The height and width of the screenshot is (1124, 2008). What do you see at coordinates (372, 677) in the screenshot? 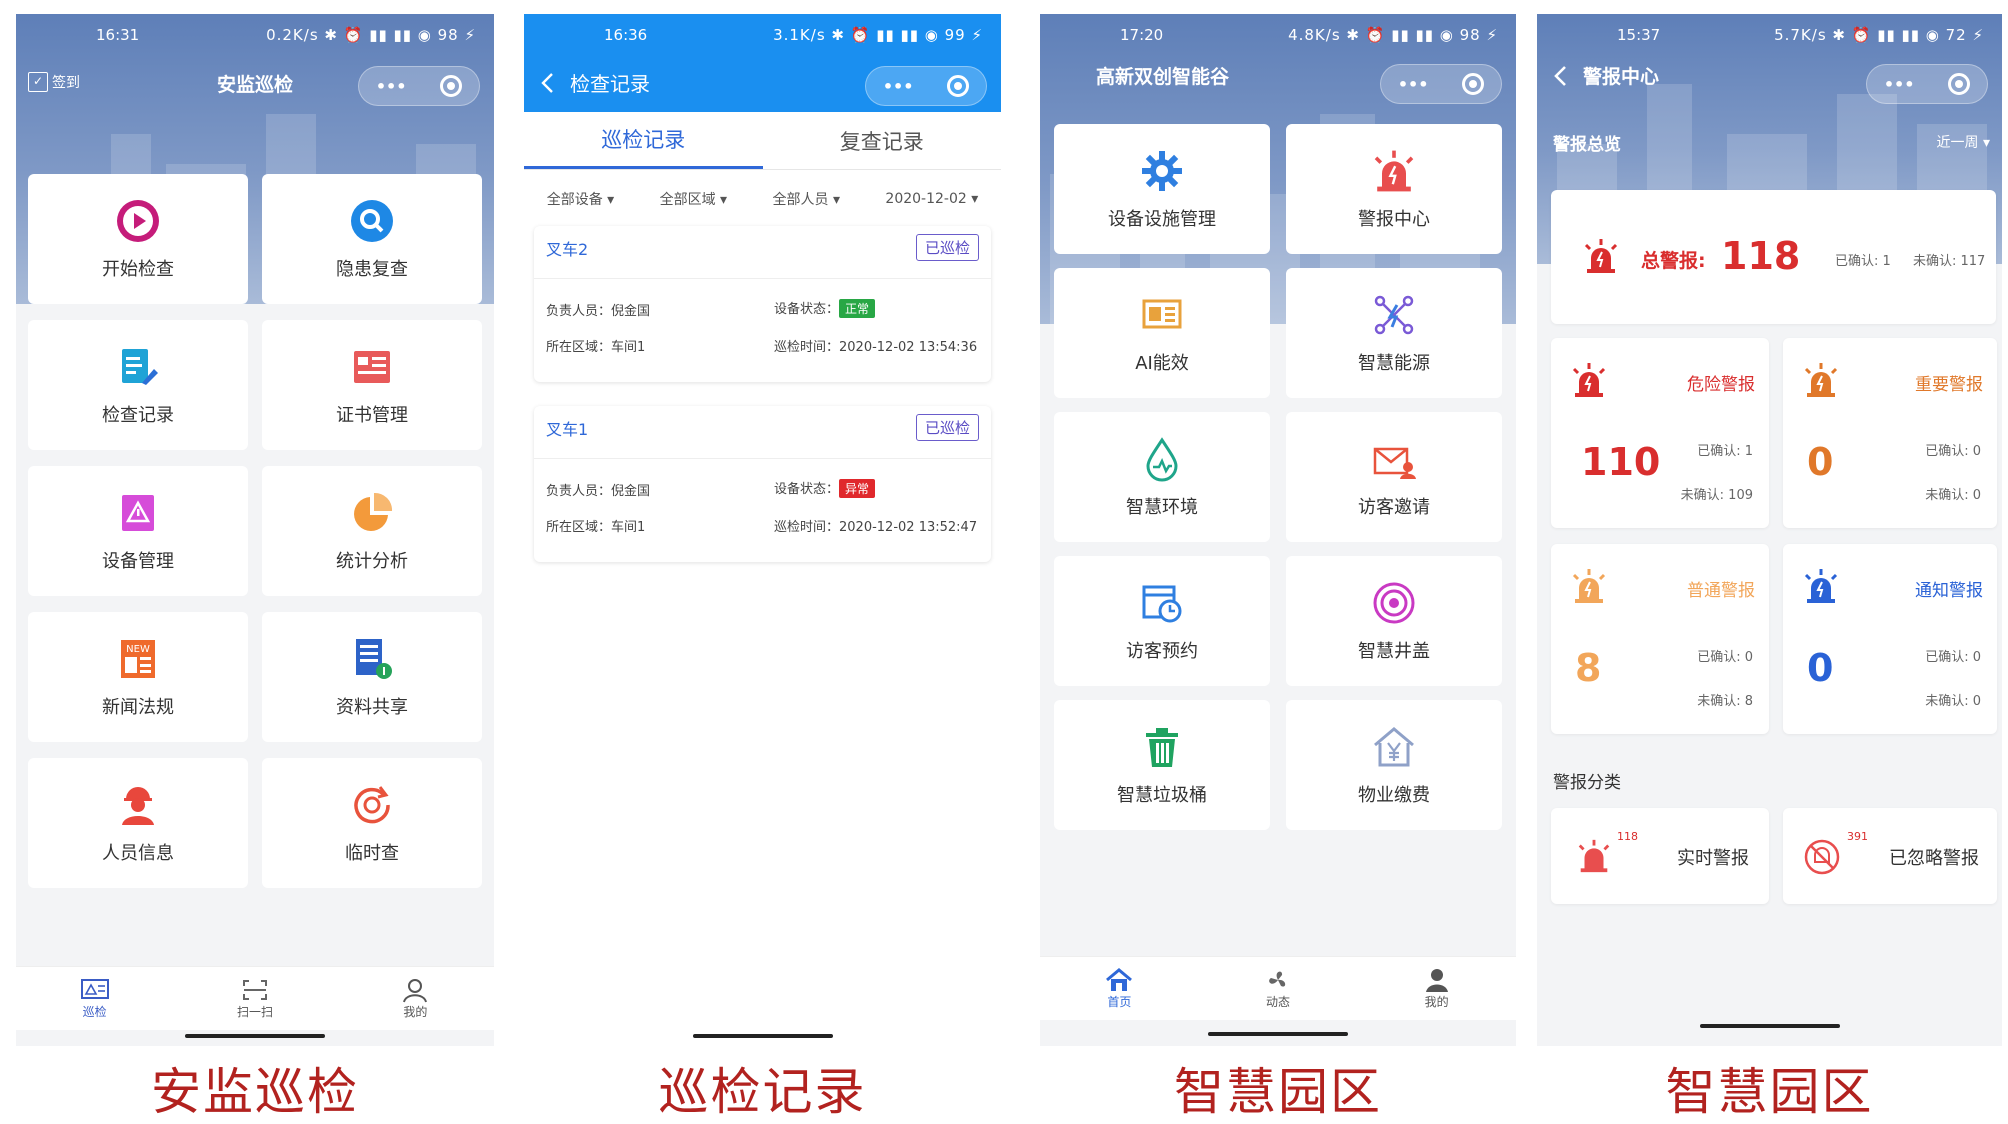
I see `tile-8: 资料共享` at bounding box center [372, 677].